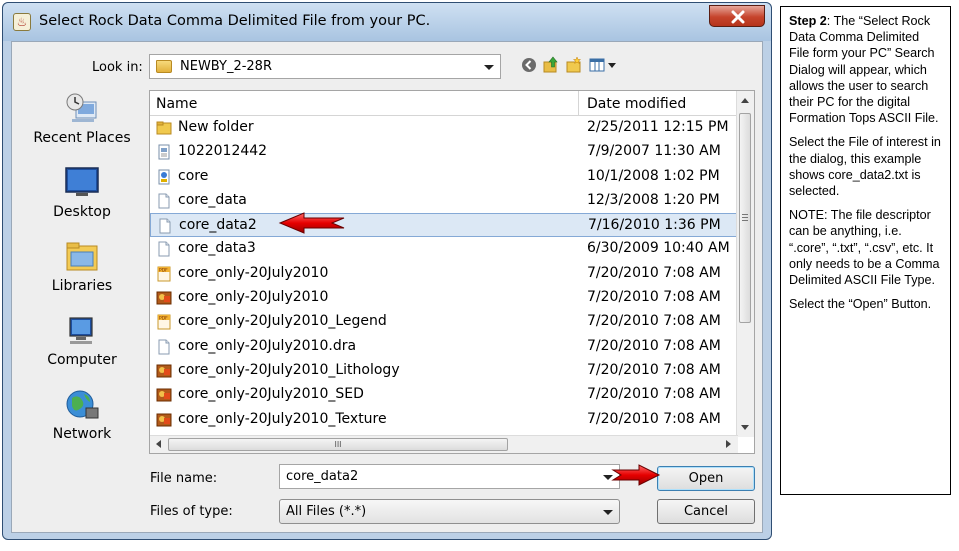  I want to click on open-button: Open, so click(706, 478).